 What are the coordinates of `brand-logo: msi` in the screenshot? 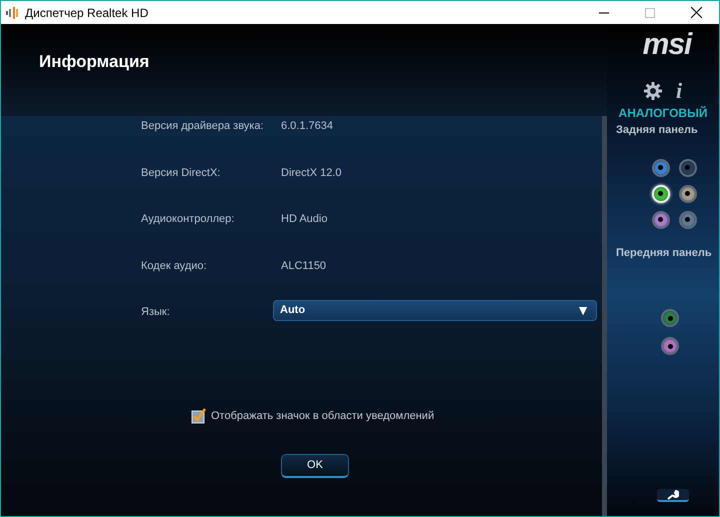 It's located at (667, 45).